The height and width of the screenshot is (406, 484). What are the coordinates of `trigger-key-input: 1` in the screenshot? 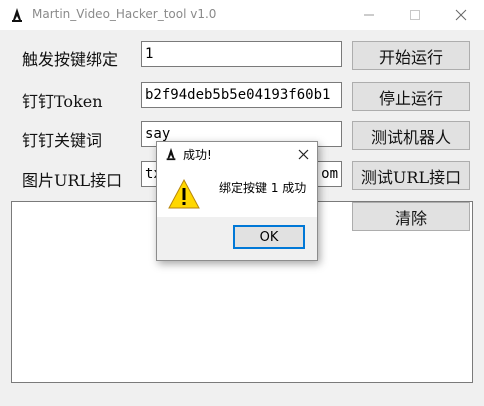 It's located at (241, 54).